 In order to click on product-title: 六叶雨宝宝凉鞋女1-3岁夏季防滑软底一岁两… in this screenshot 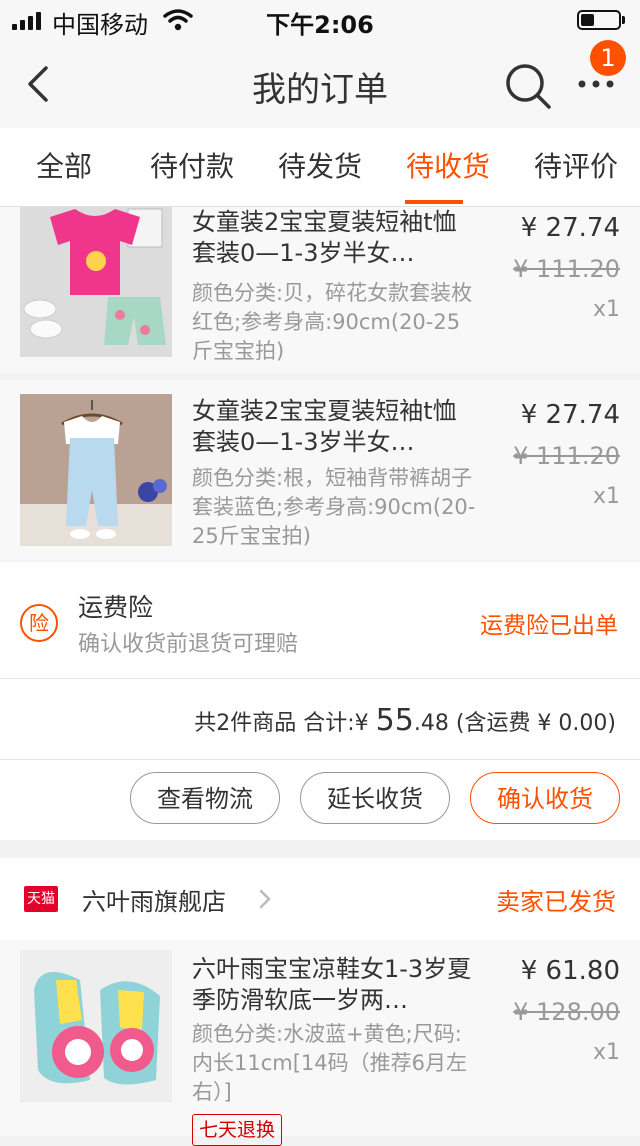, I will do `click(334, 985)`.